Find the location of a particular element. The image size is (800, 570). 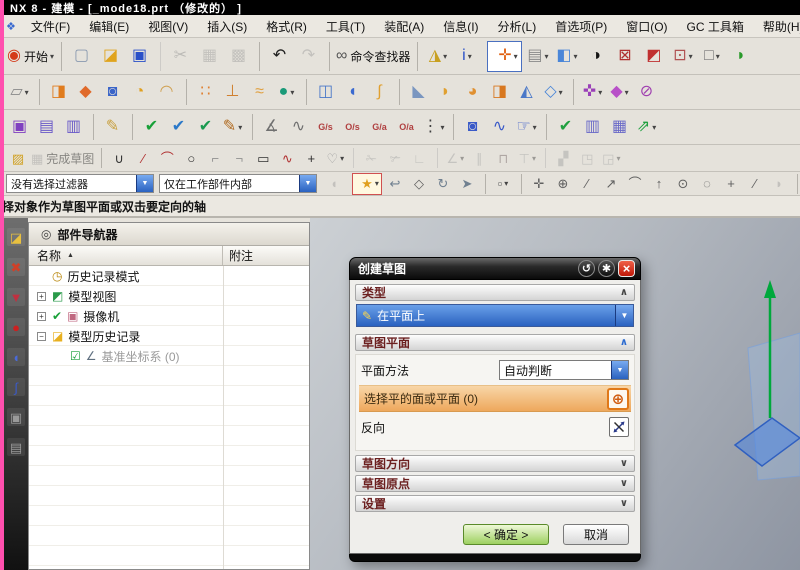

delete-face-button: ⊘ is located at coordinates (646, 92).